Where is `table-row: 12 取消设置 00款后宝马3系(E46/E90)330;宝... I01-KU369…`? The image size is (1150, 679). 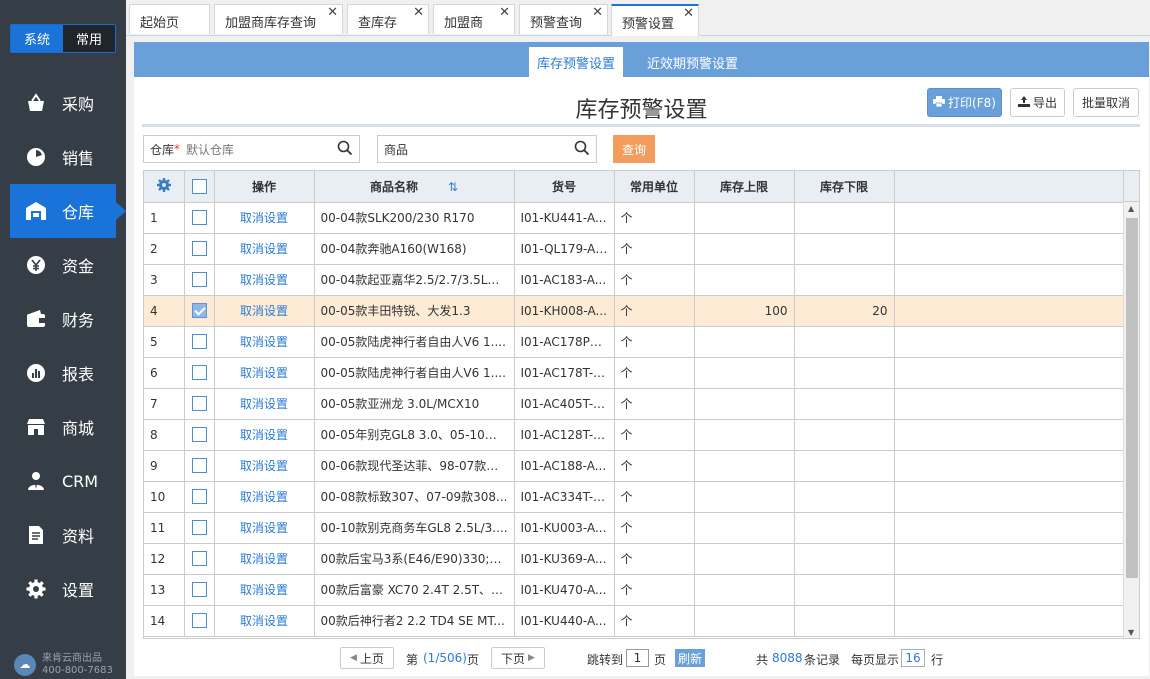
table-row: 12 取消设置 00款后宝马3系(E46/E90)330;宝... I01-KU369… is located at coordinates (634, 559).